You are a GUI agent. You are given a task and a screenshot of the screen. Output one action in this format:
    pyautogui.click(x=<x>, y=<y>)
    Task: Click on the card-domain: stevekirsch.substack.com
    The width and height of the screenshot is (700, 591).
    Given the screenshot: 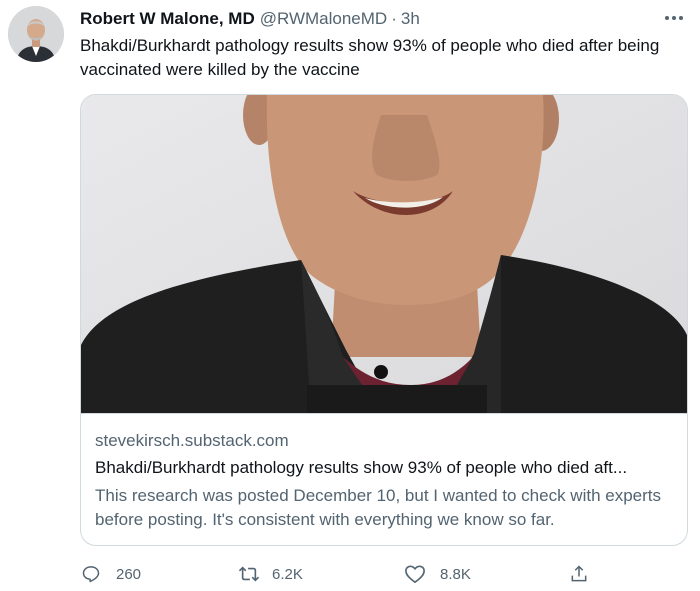 What is the action you would take?
    pyautogui.click(x=192, y=440)
    